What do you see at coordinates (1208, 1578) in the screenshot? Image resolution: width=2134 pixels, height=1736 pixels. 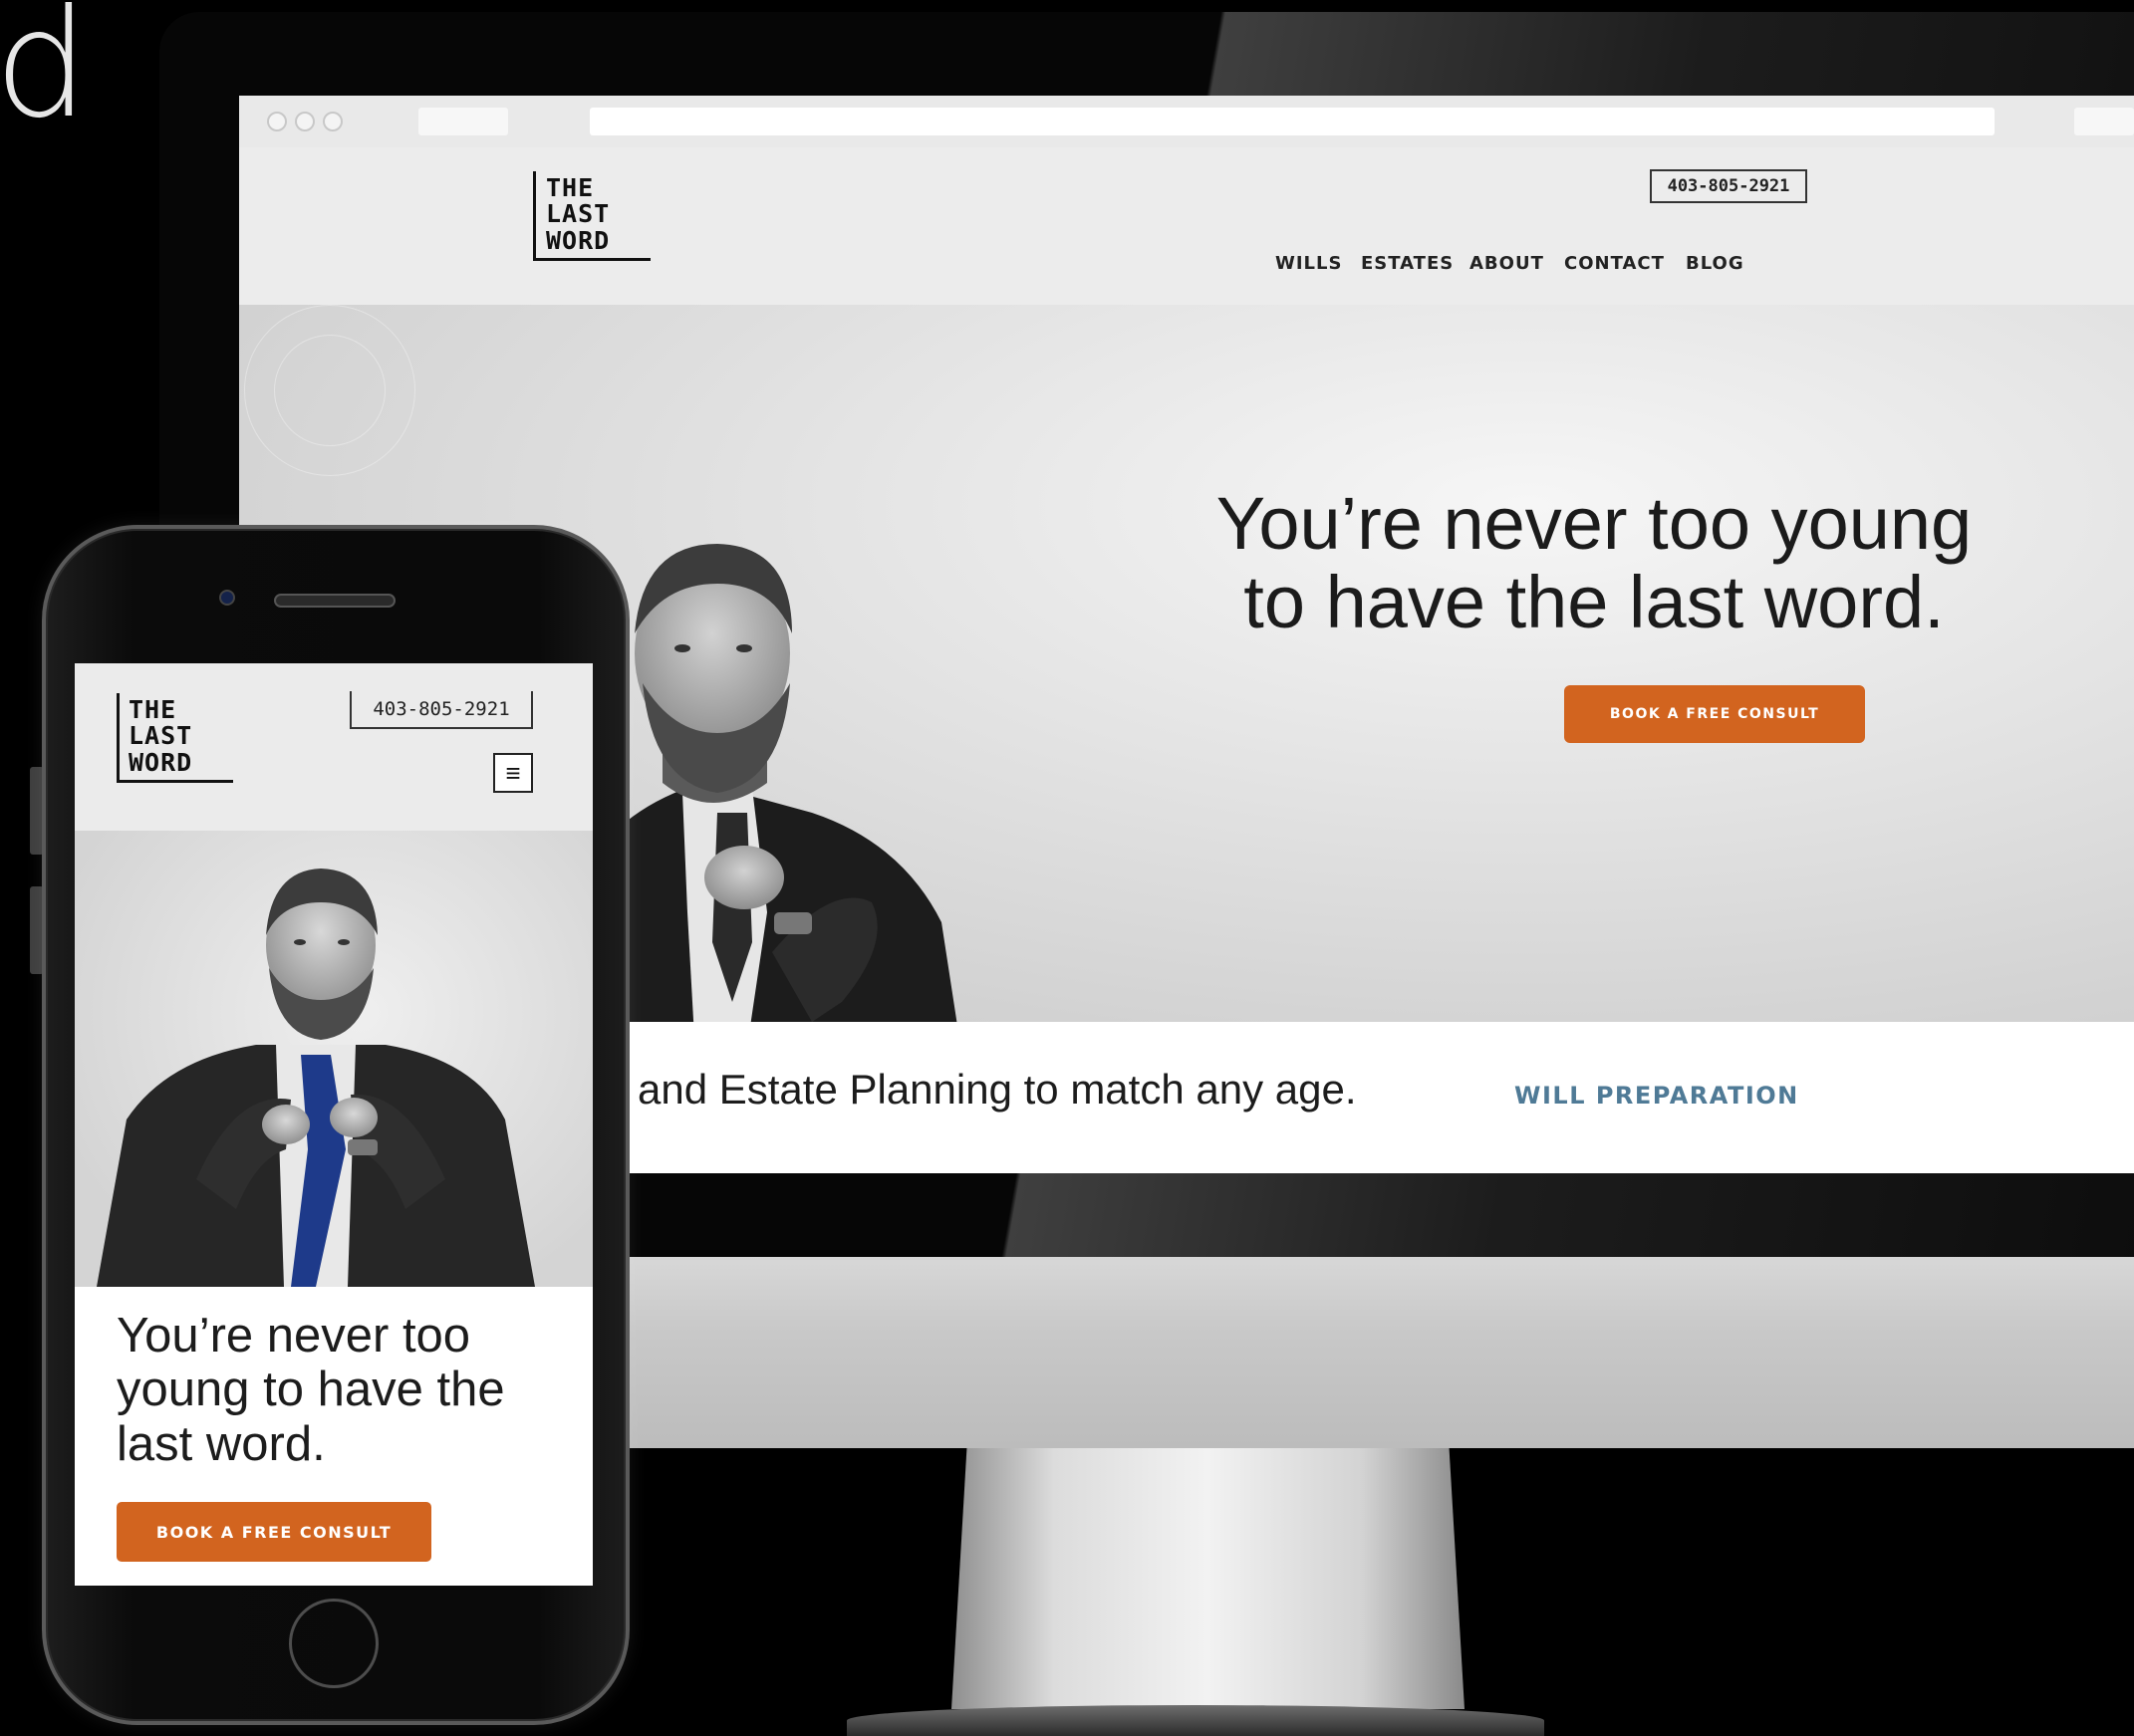 I see `monitor-stand` at bounding box center [1208, 1578].